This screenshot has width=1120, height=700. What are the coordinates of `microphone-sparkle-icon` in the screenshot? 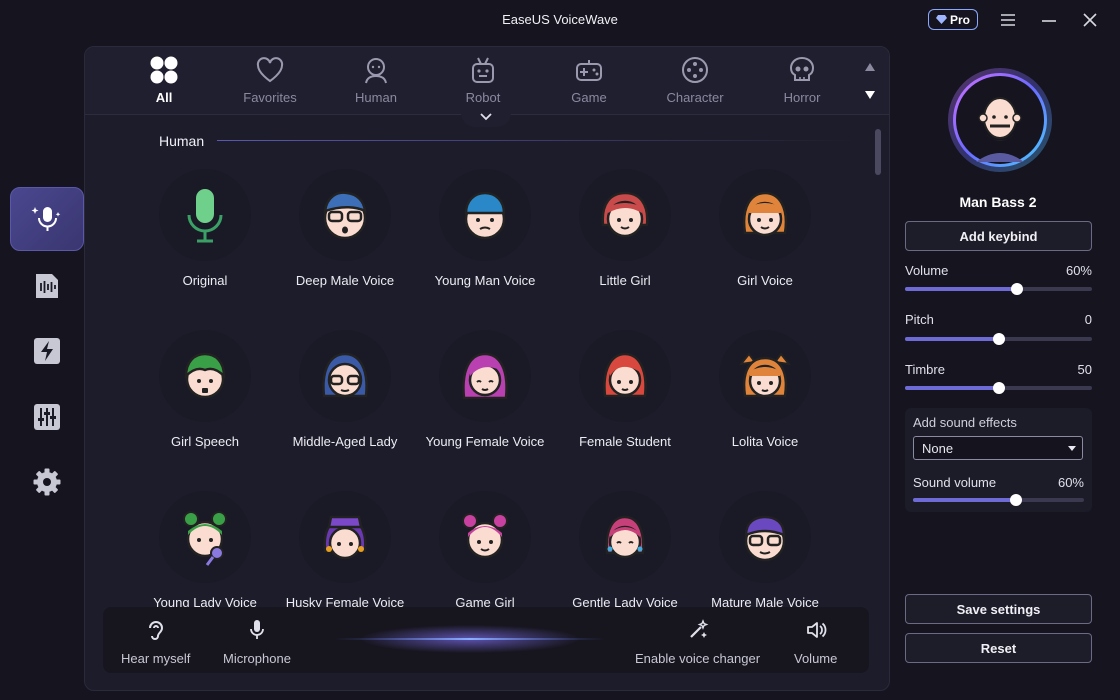 It's located at (46, 219).